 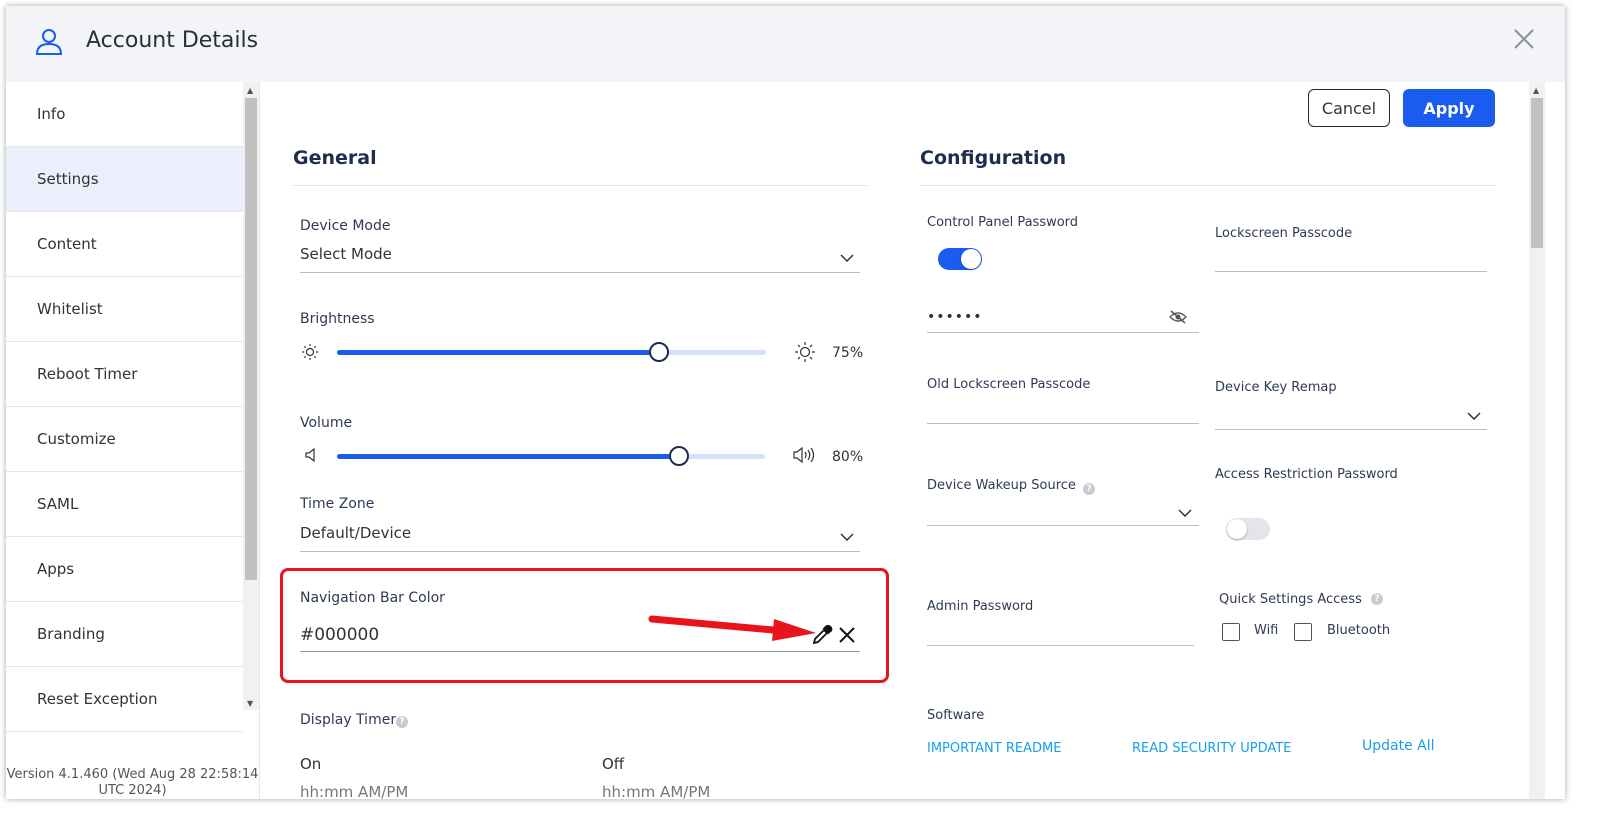 I want to click on nav-bar-color-label: Navigation Bar Color, so click(x=372, y=598).